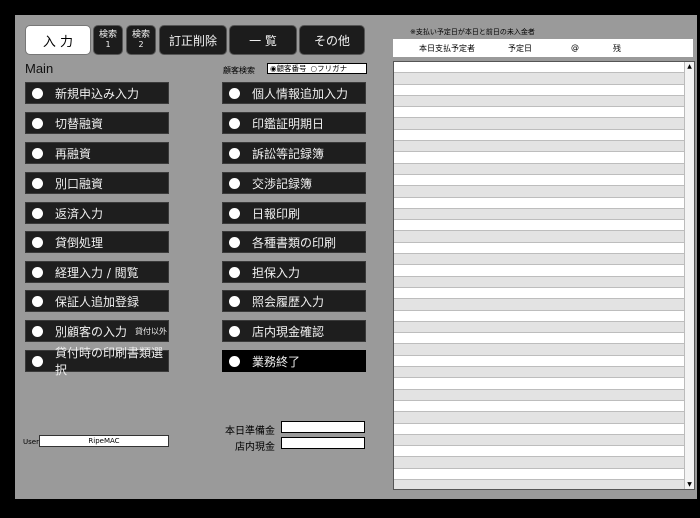  I want to click on button-label: 担保入力, so click(276, 272).